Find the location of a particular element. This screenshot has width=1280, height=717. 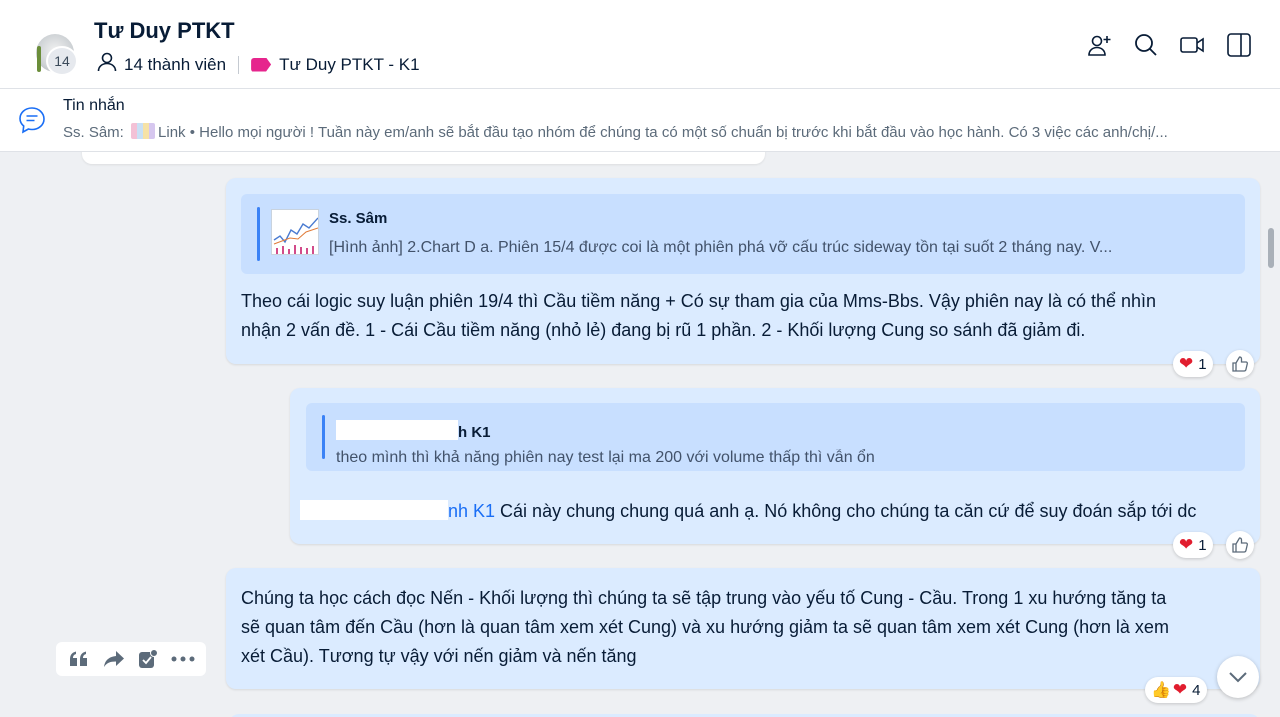

mention-suffix: nh K1 is located at coordinates (472, 511).